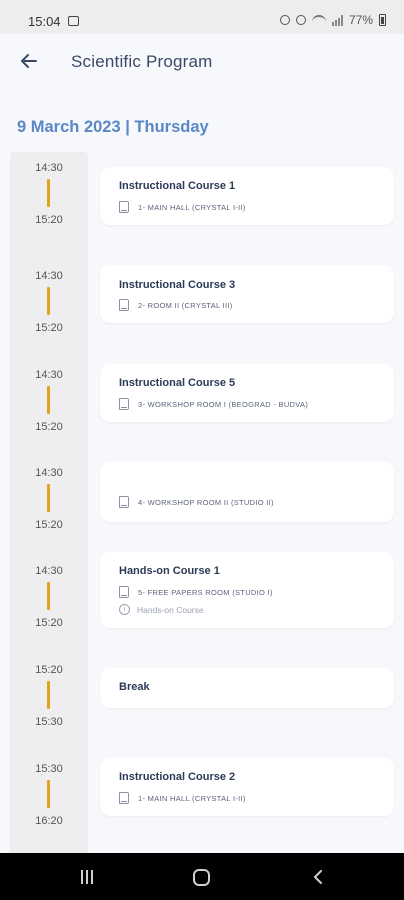 This screenshot has width=404, height=900. Describe the element at coordinates (169, 571) in the screenshot. I see `session-title: Hands-on Course 1` at that location.